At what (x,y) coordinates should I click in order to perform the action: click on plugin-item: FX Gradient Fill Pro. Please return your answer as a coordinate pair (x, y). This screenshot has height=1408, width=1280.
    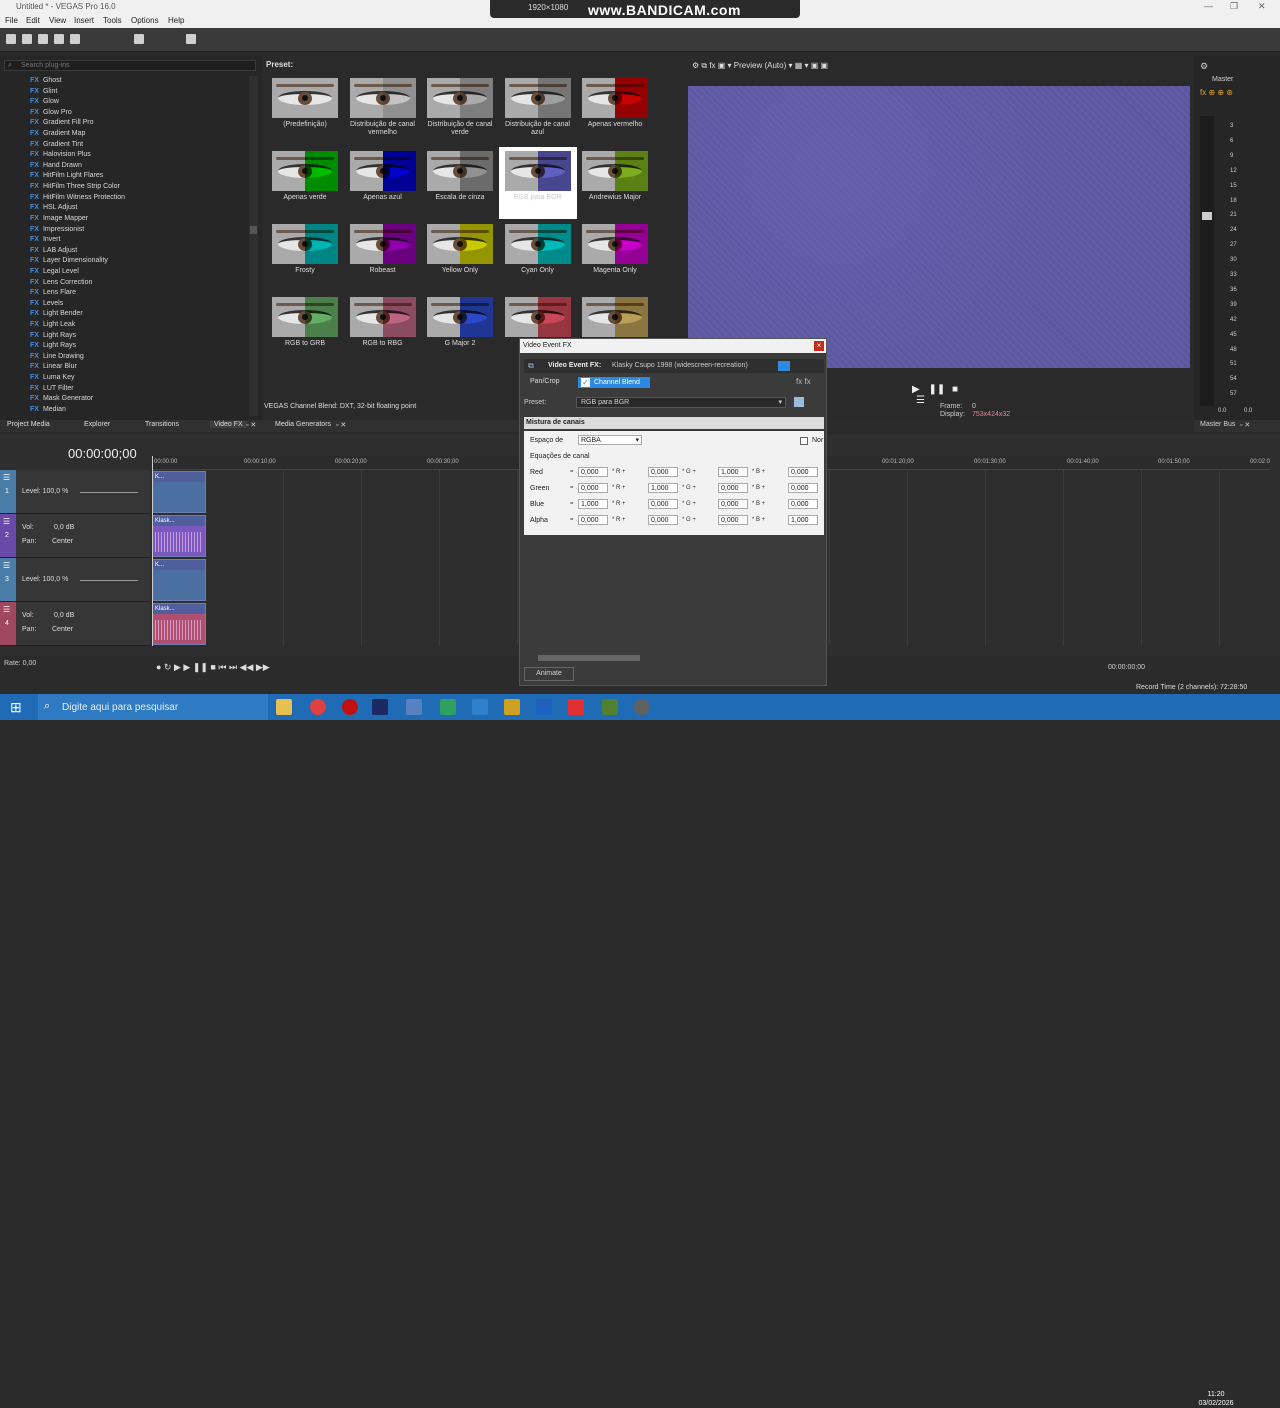
    Looking at the image, I should click on (137, 123).